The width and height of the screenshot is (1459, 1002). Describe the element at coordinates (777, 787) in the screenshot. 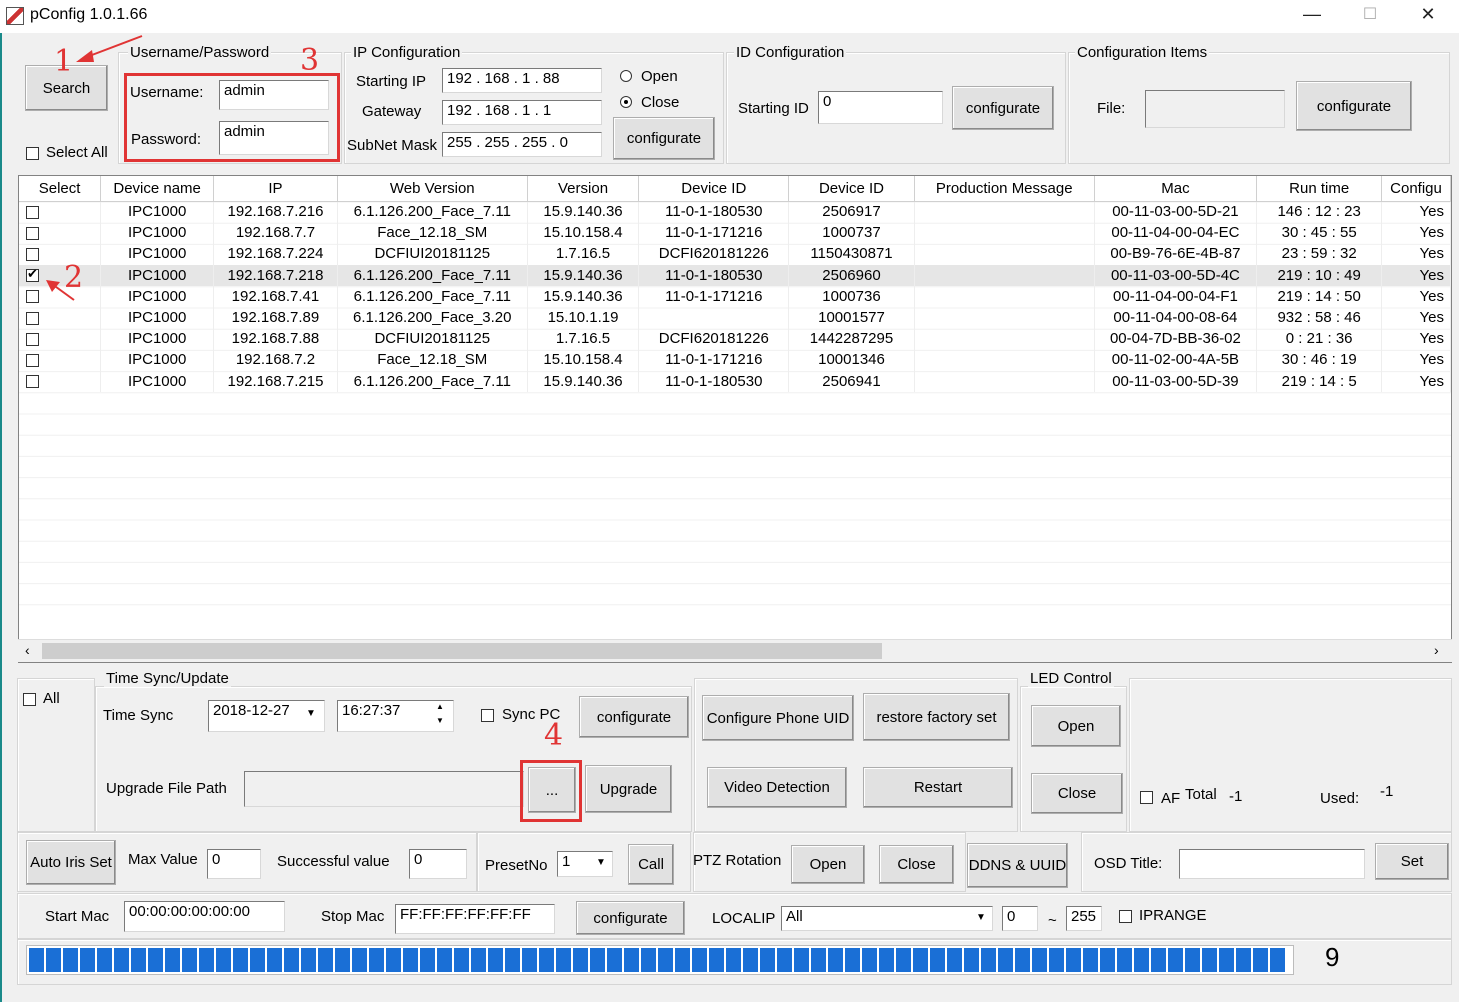

I see `video-detection-button: Video Detection` at that location.